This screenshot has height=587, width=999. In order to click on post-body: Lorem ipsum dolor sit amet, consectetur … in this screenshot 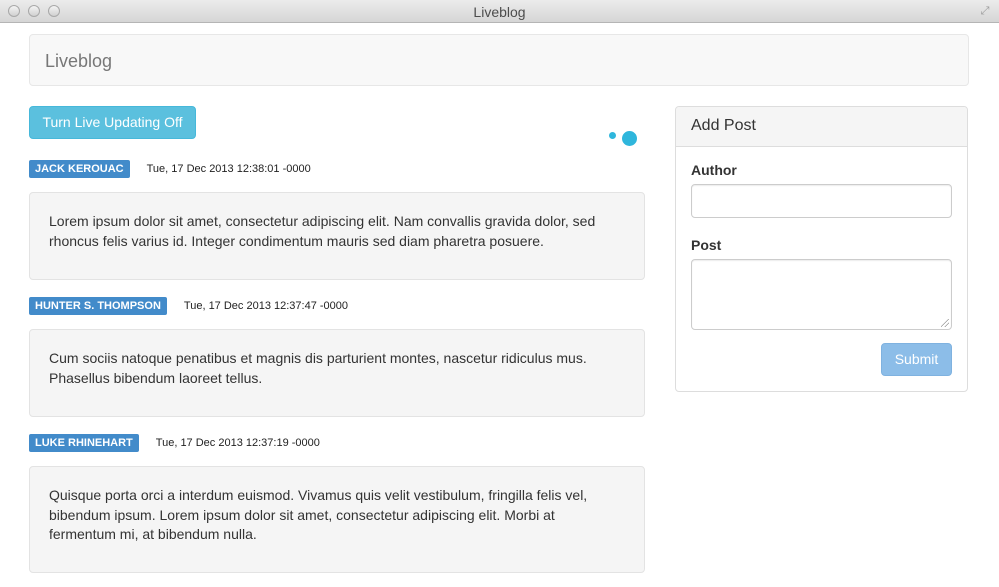, I will do `click(337, 236)`.